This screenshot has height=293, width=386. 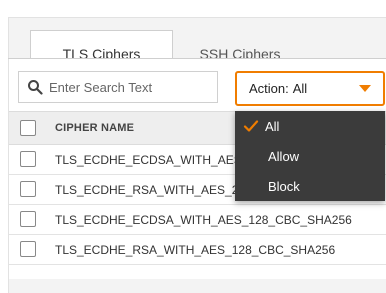 I want to click on table-row: TLS_ECDHE_RSA_WITH_AES_128_CBC_SHA256, so click(x=197, y=250).